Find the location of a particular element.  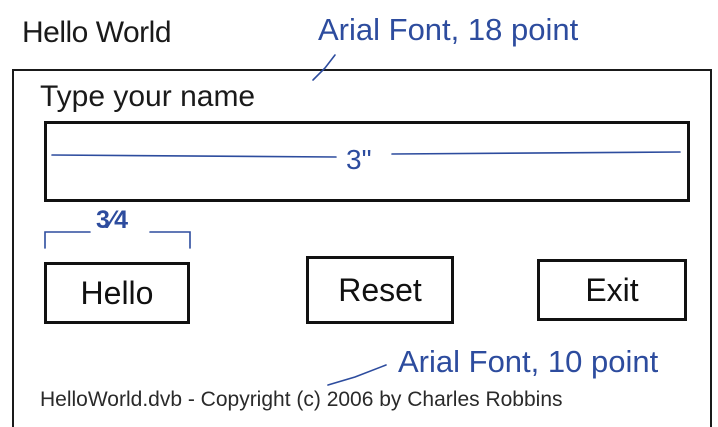

hello-button: Hello is located at coordinates (117, 293).